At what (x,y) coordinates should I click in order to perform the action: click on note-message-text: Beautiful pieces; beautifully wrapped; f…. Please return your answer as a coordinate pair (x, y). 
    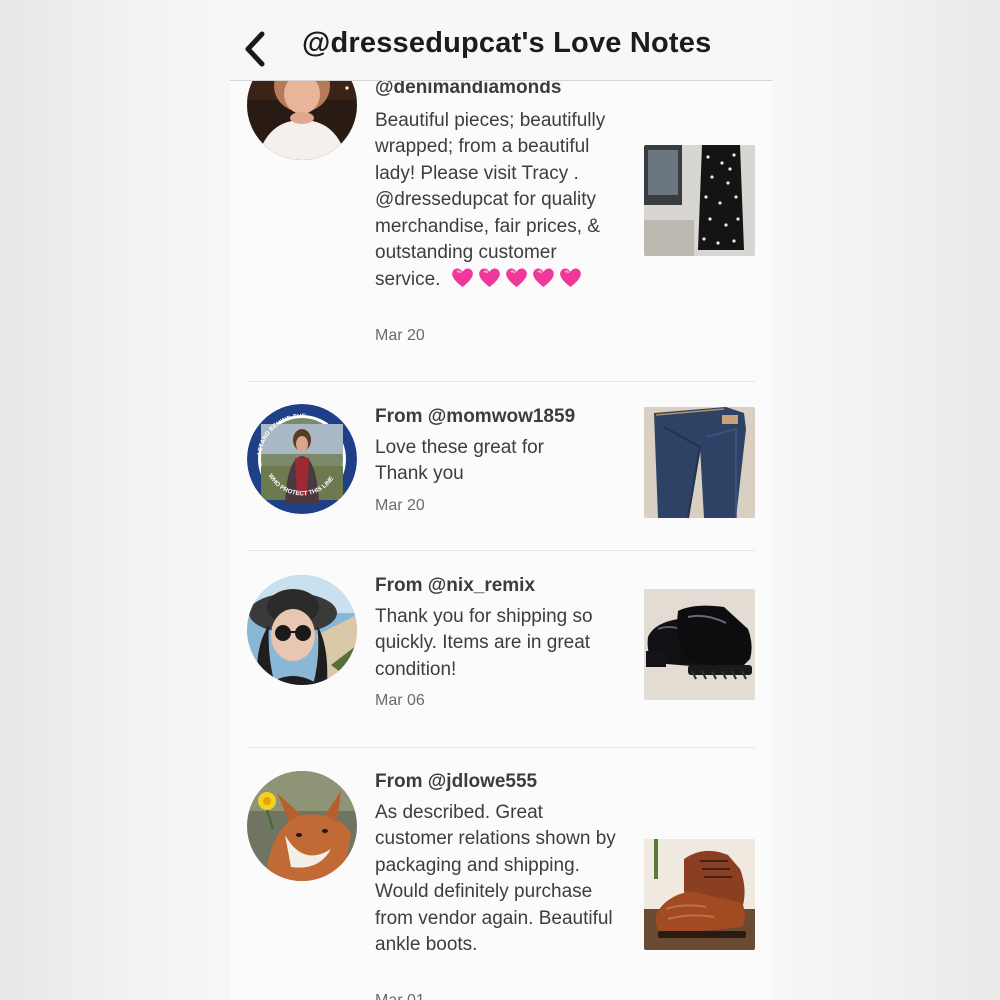
    Looking at the image, I should click on (490, 200).